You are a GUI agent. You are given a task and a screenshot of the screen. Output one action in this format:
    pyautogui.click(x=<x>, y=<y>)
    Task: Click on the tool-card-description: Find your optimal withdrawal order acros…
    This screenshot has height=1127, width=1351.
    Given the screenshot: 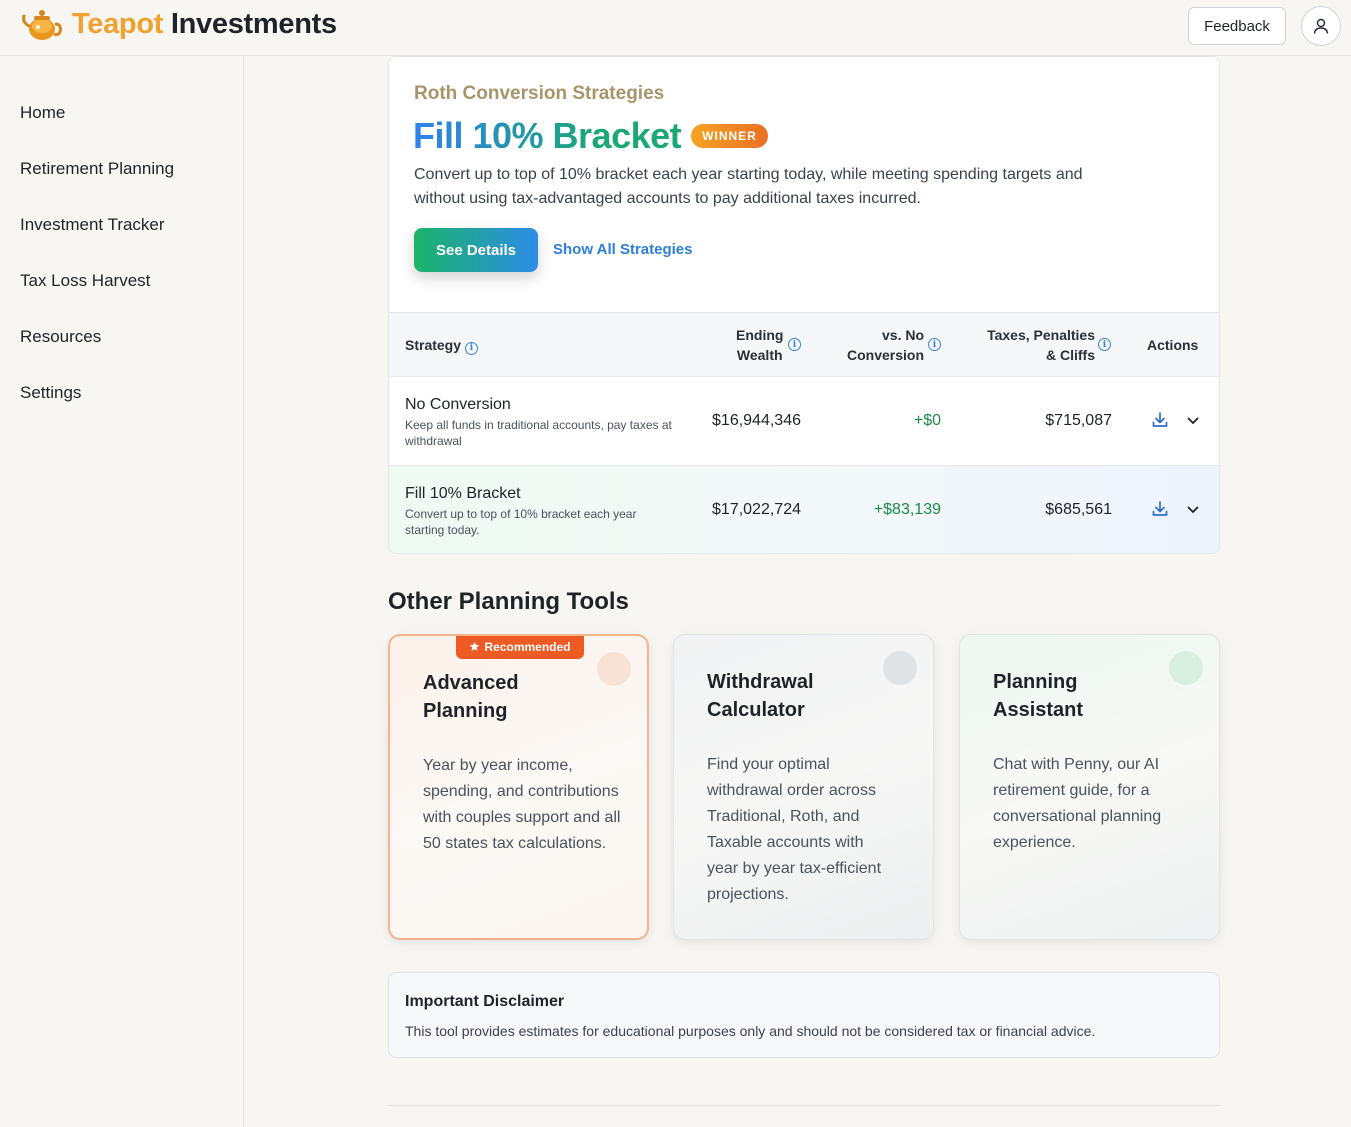 What is the action you would take?
    pyautogui.click(x=794, y=829)
    